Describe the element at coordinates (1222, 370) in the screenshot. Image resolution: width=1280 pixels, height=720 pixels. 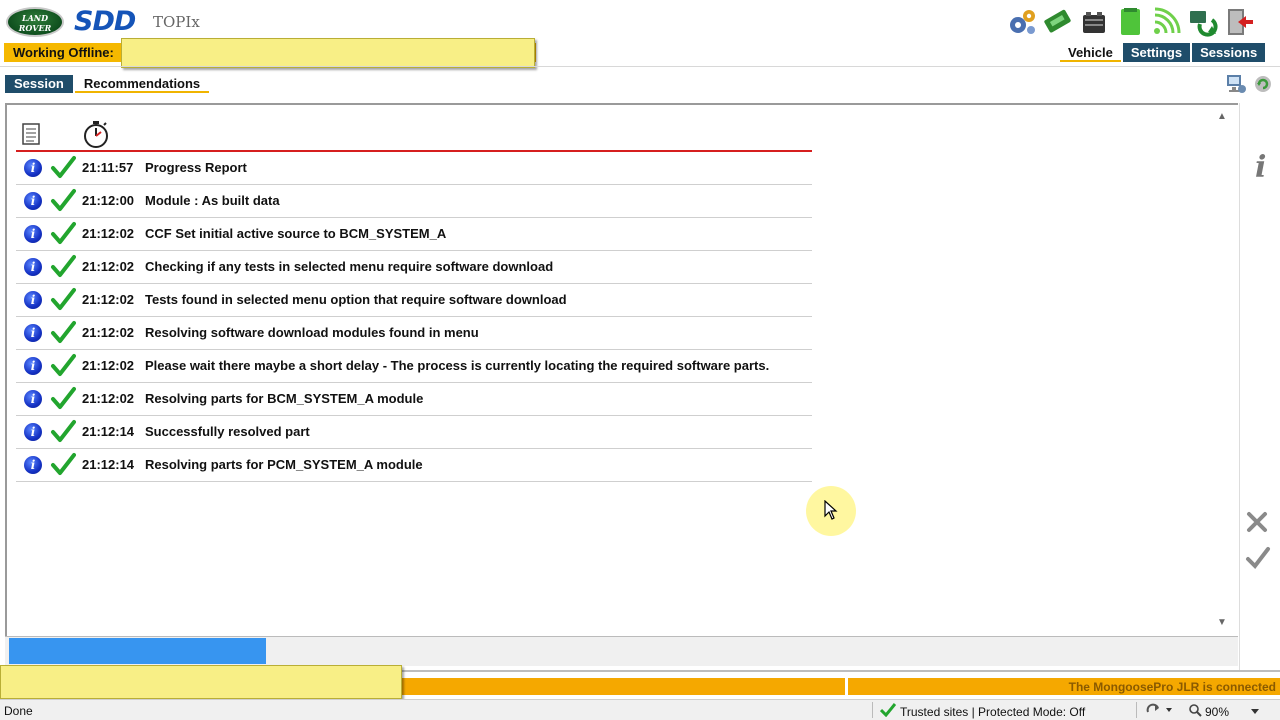
I see `log-scrollbar: ▲ ▼` at that location.